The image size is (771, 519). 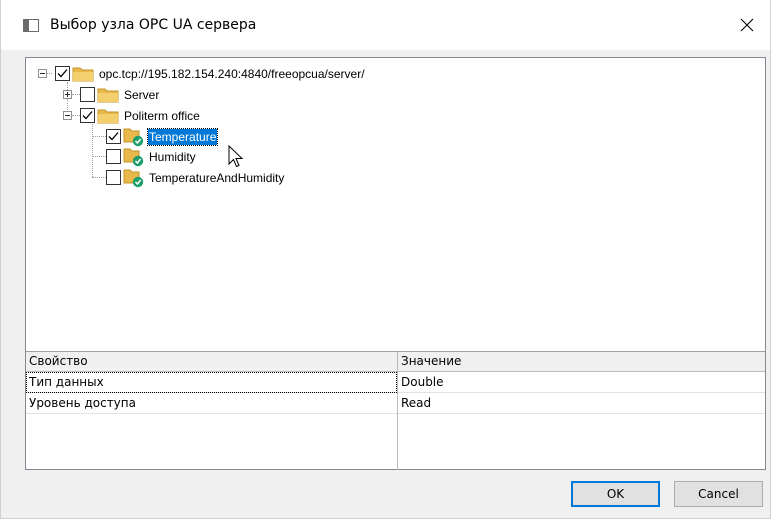 I want to click on properties-grid-header: Свойство Значение, so click(x=395, y=362).